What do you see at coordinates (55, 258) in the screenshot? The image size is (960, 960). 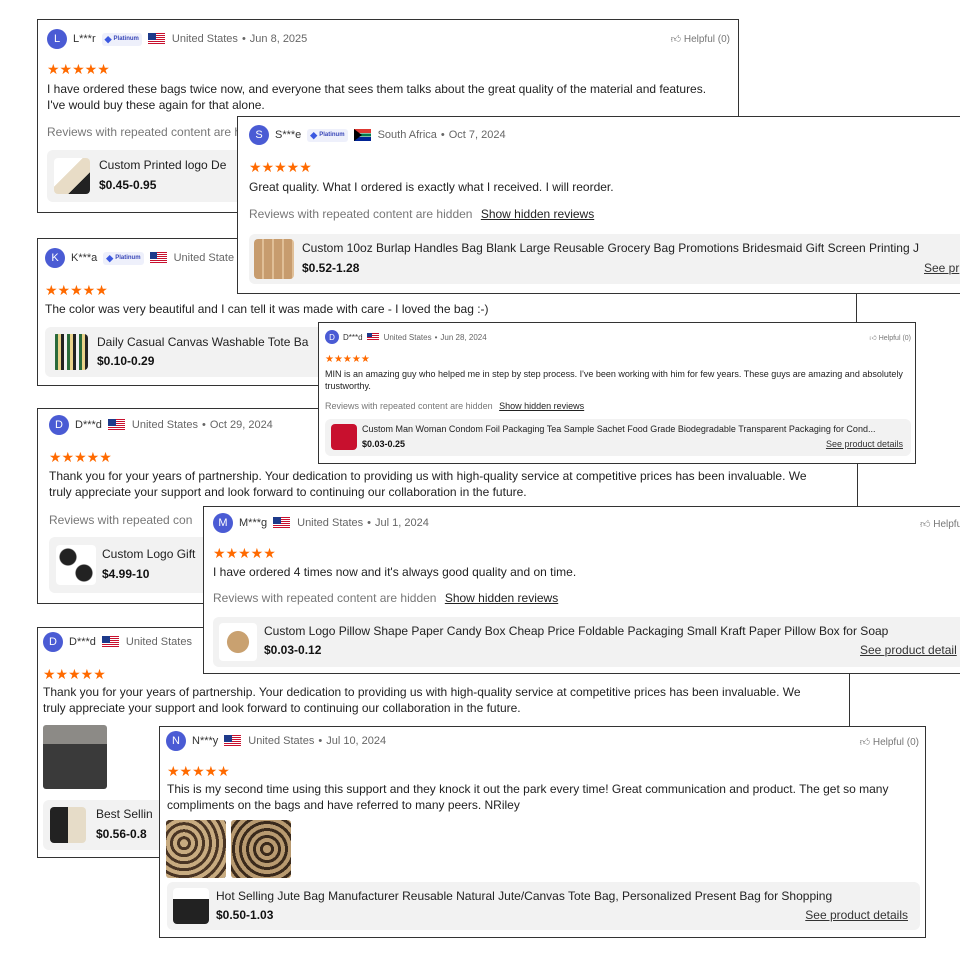 I see `avatar: K` at bounding box center [55, 258].